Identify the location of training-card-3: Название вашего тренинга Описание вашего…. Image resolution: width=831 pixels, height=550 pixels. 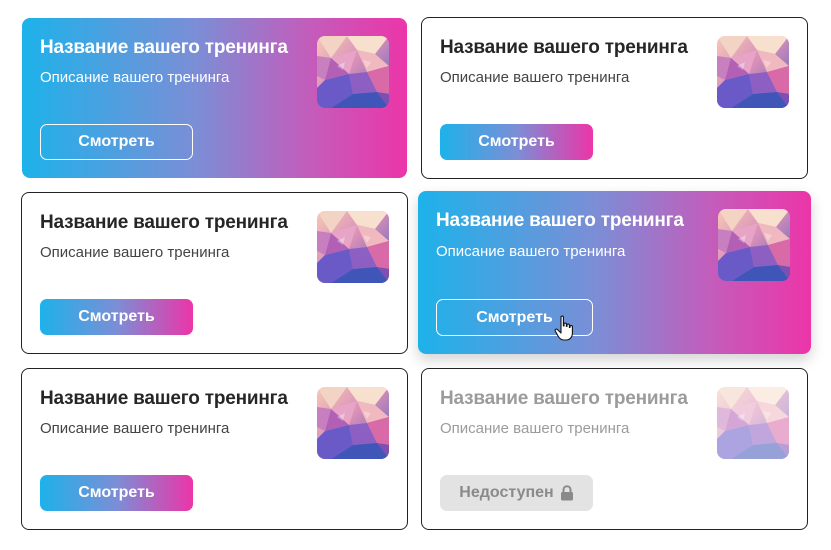
(214, 273).